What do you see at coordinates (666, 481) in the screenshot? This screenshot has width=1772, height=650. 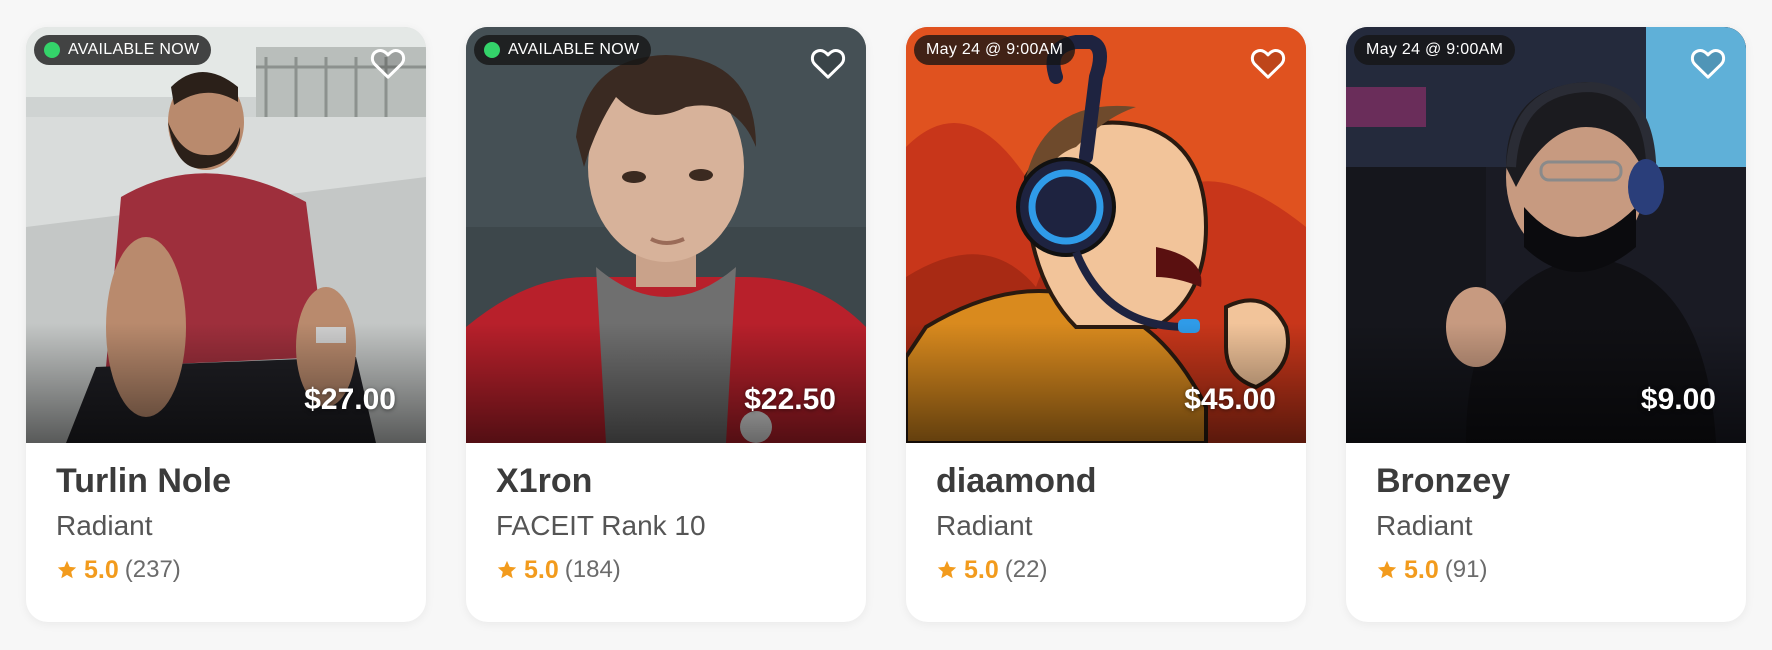 I see `coach-name: X1ron` at bounding box center [666, 481].